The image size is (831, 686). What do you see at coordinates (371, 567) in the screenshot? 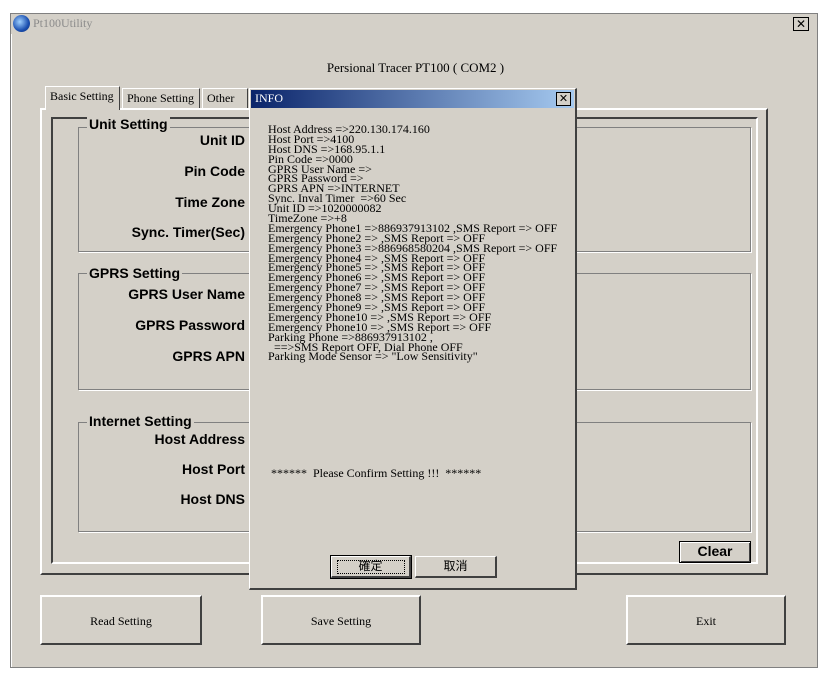
I see `ok-button-focus-rect` at bounding box center [371, 567].